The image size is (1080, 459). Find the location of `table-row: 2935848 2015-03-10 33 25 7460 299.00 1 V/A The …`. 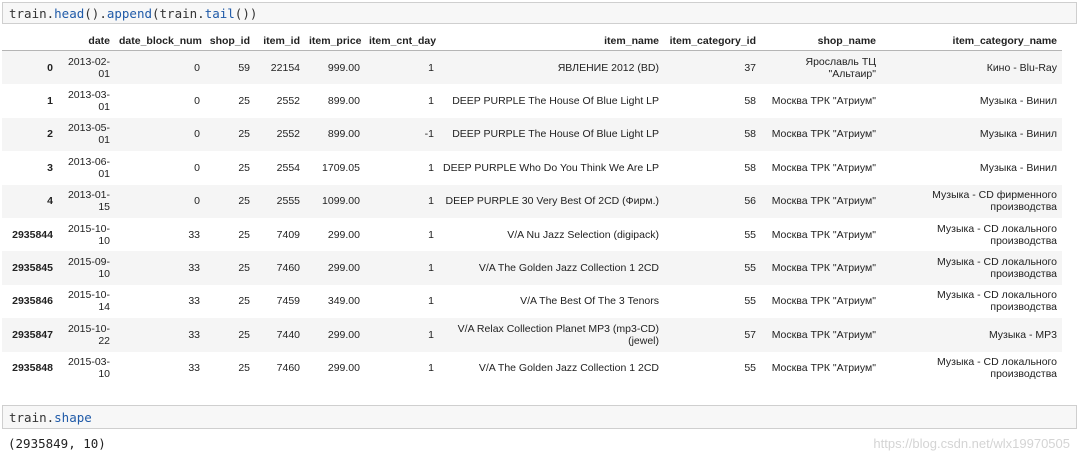

table-row: 2935848 2015-03-10 33 25 7460 299.00 1 V/A The … is located at coordinates (532, 368).